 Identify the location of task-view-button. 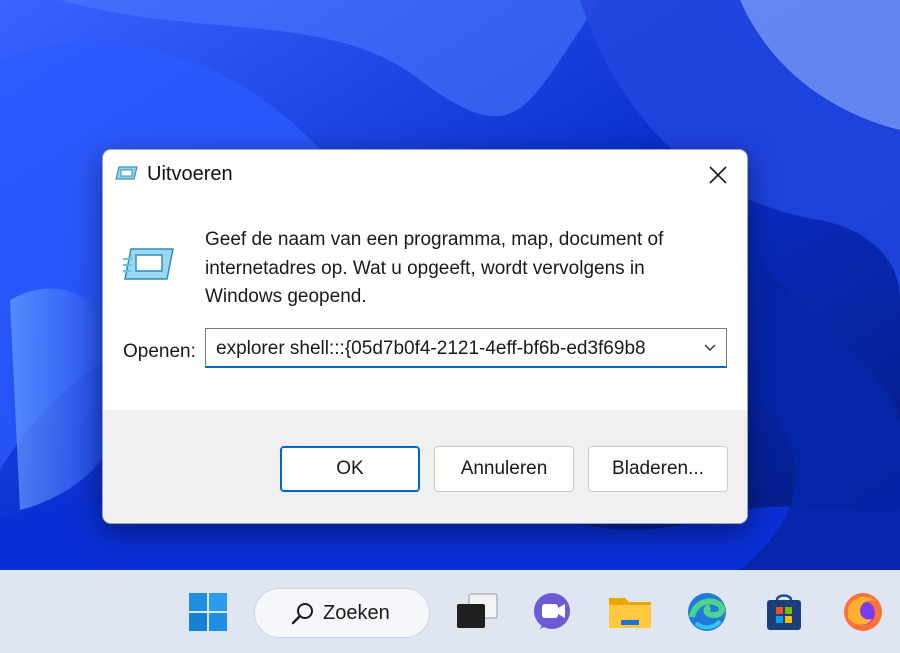
(477, 612).